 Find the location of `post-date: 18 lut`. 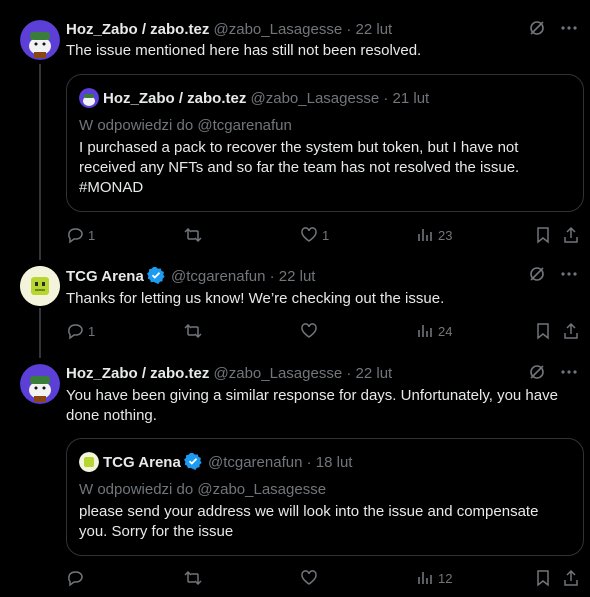

post-date: 18 lut is located at coordinates (334, 462).